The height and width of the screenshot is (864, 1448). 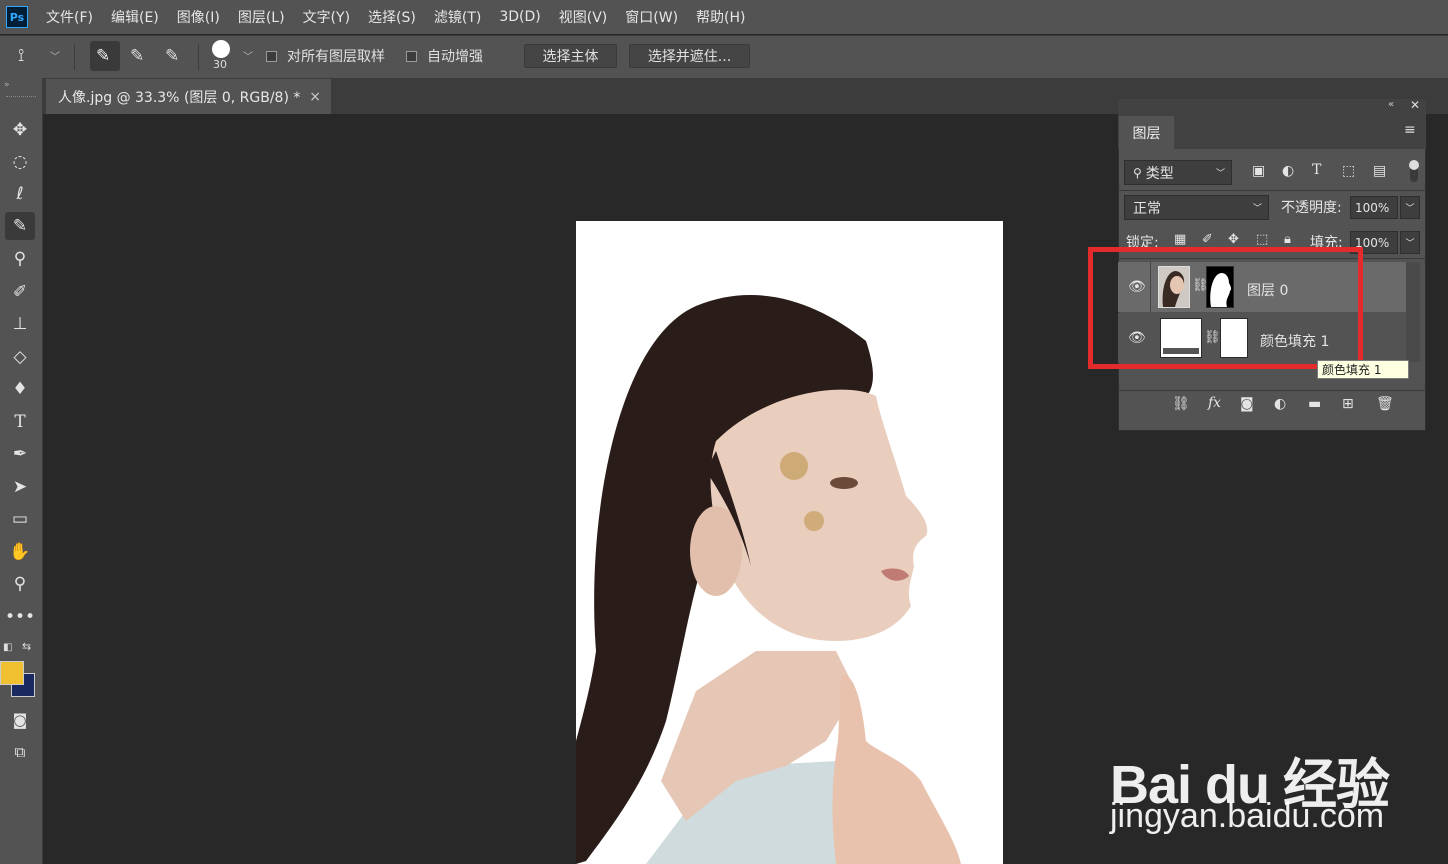 I want to click on layer-tooltip: 颜色填充 1, so click(x=1363, y=369).